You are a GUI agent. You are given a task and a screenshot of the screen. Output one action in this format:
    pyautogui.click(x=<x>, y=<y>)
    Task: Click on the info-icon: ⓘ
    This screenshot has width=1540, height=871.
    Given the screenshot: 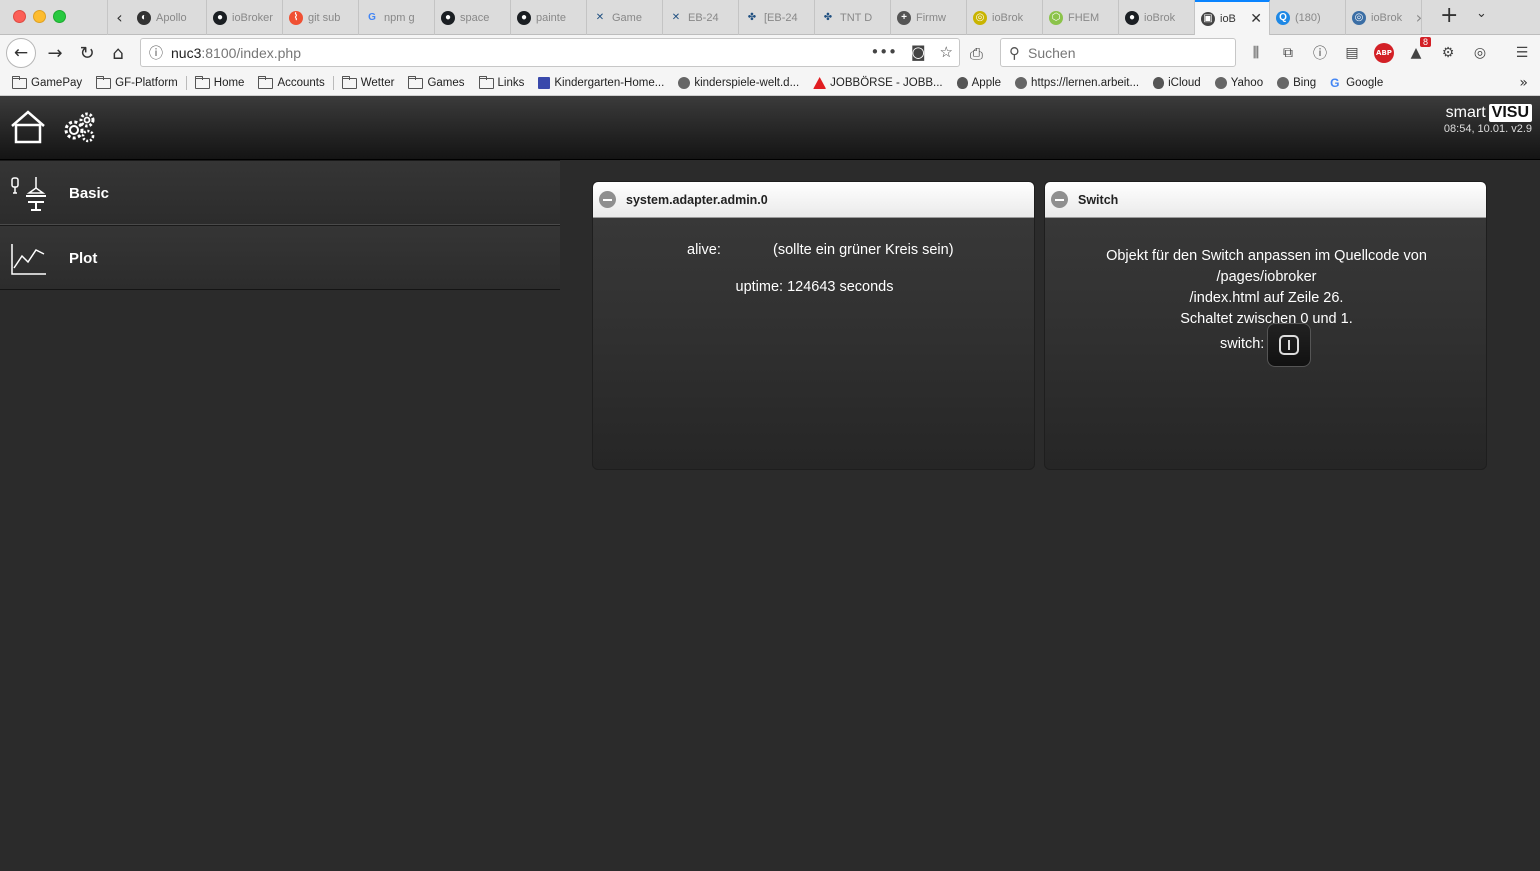 What is the action you would take?
    pyautogui.click(x=156, y=53)
    